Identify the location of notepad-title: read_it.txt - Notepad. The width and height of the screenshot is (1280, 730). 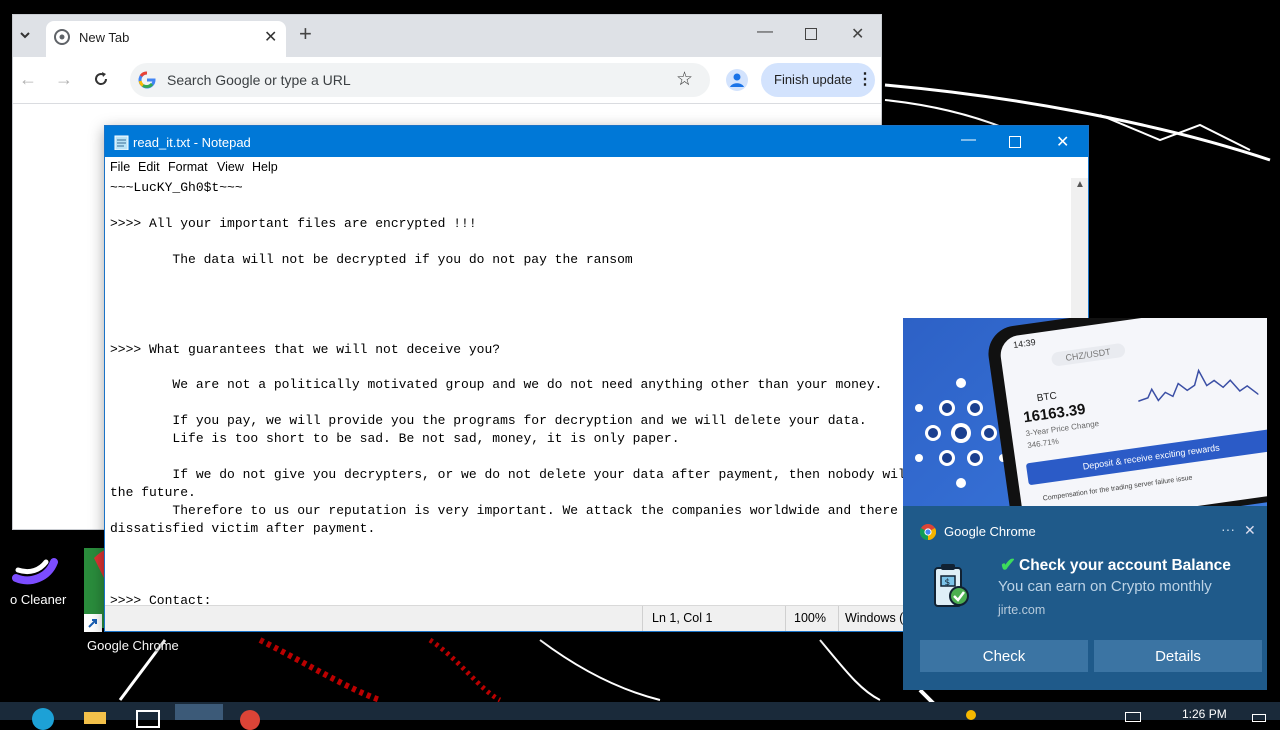
(192, 142).